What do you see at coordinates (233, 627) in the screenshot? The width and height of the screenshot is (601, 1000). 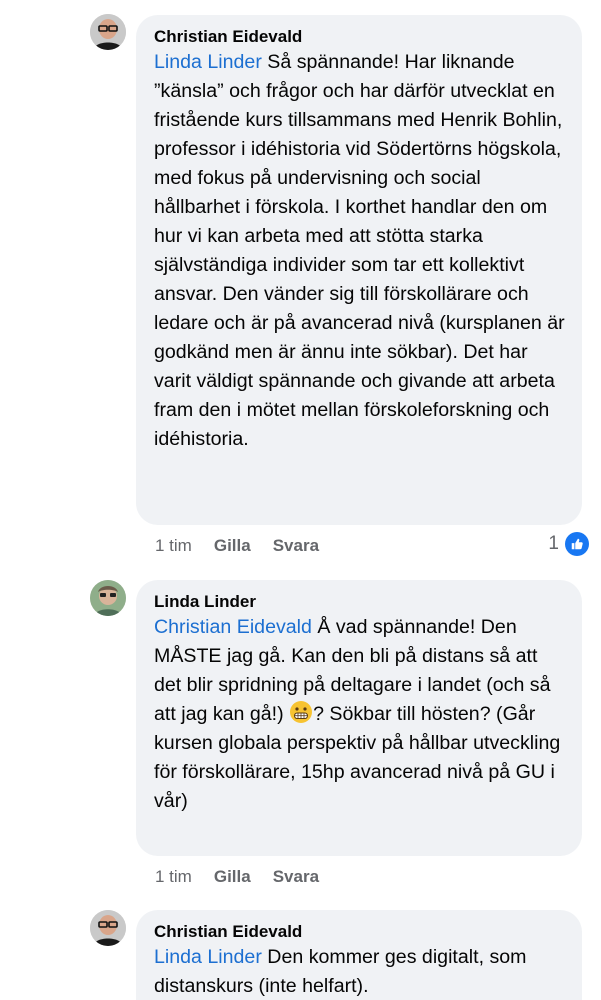 I see `mention-link: Christian Eidevald` at bounding box center [233, 627].